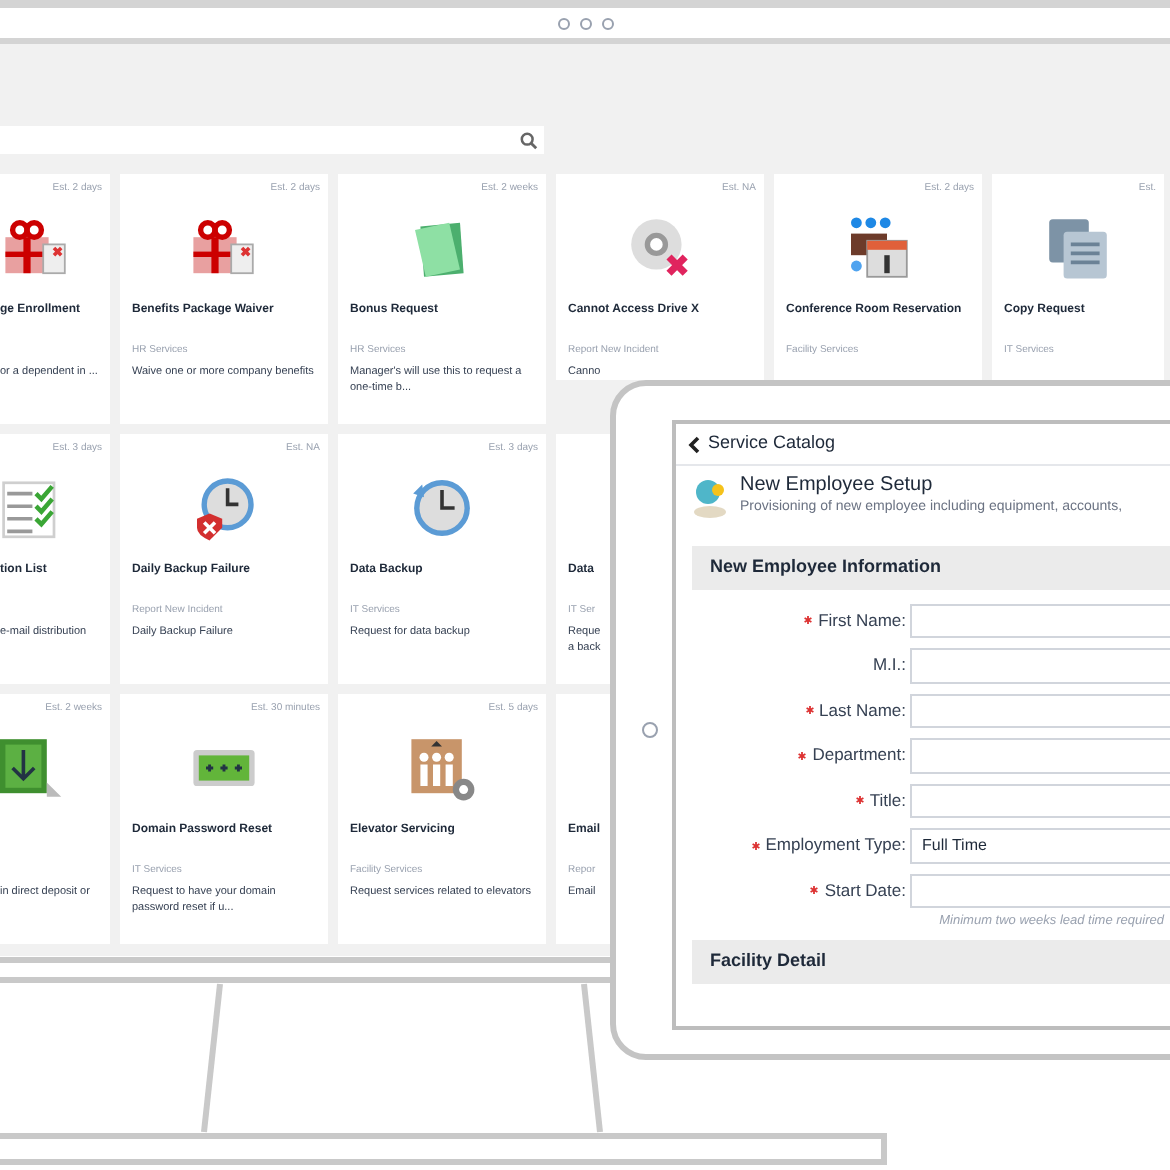 This screenshot has height=1170, width=1170. I want to click on search-field, so click(272, 140).